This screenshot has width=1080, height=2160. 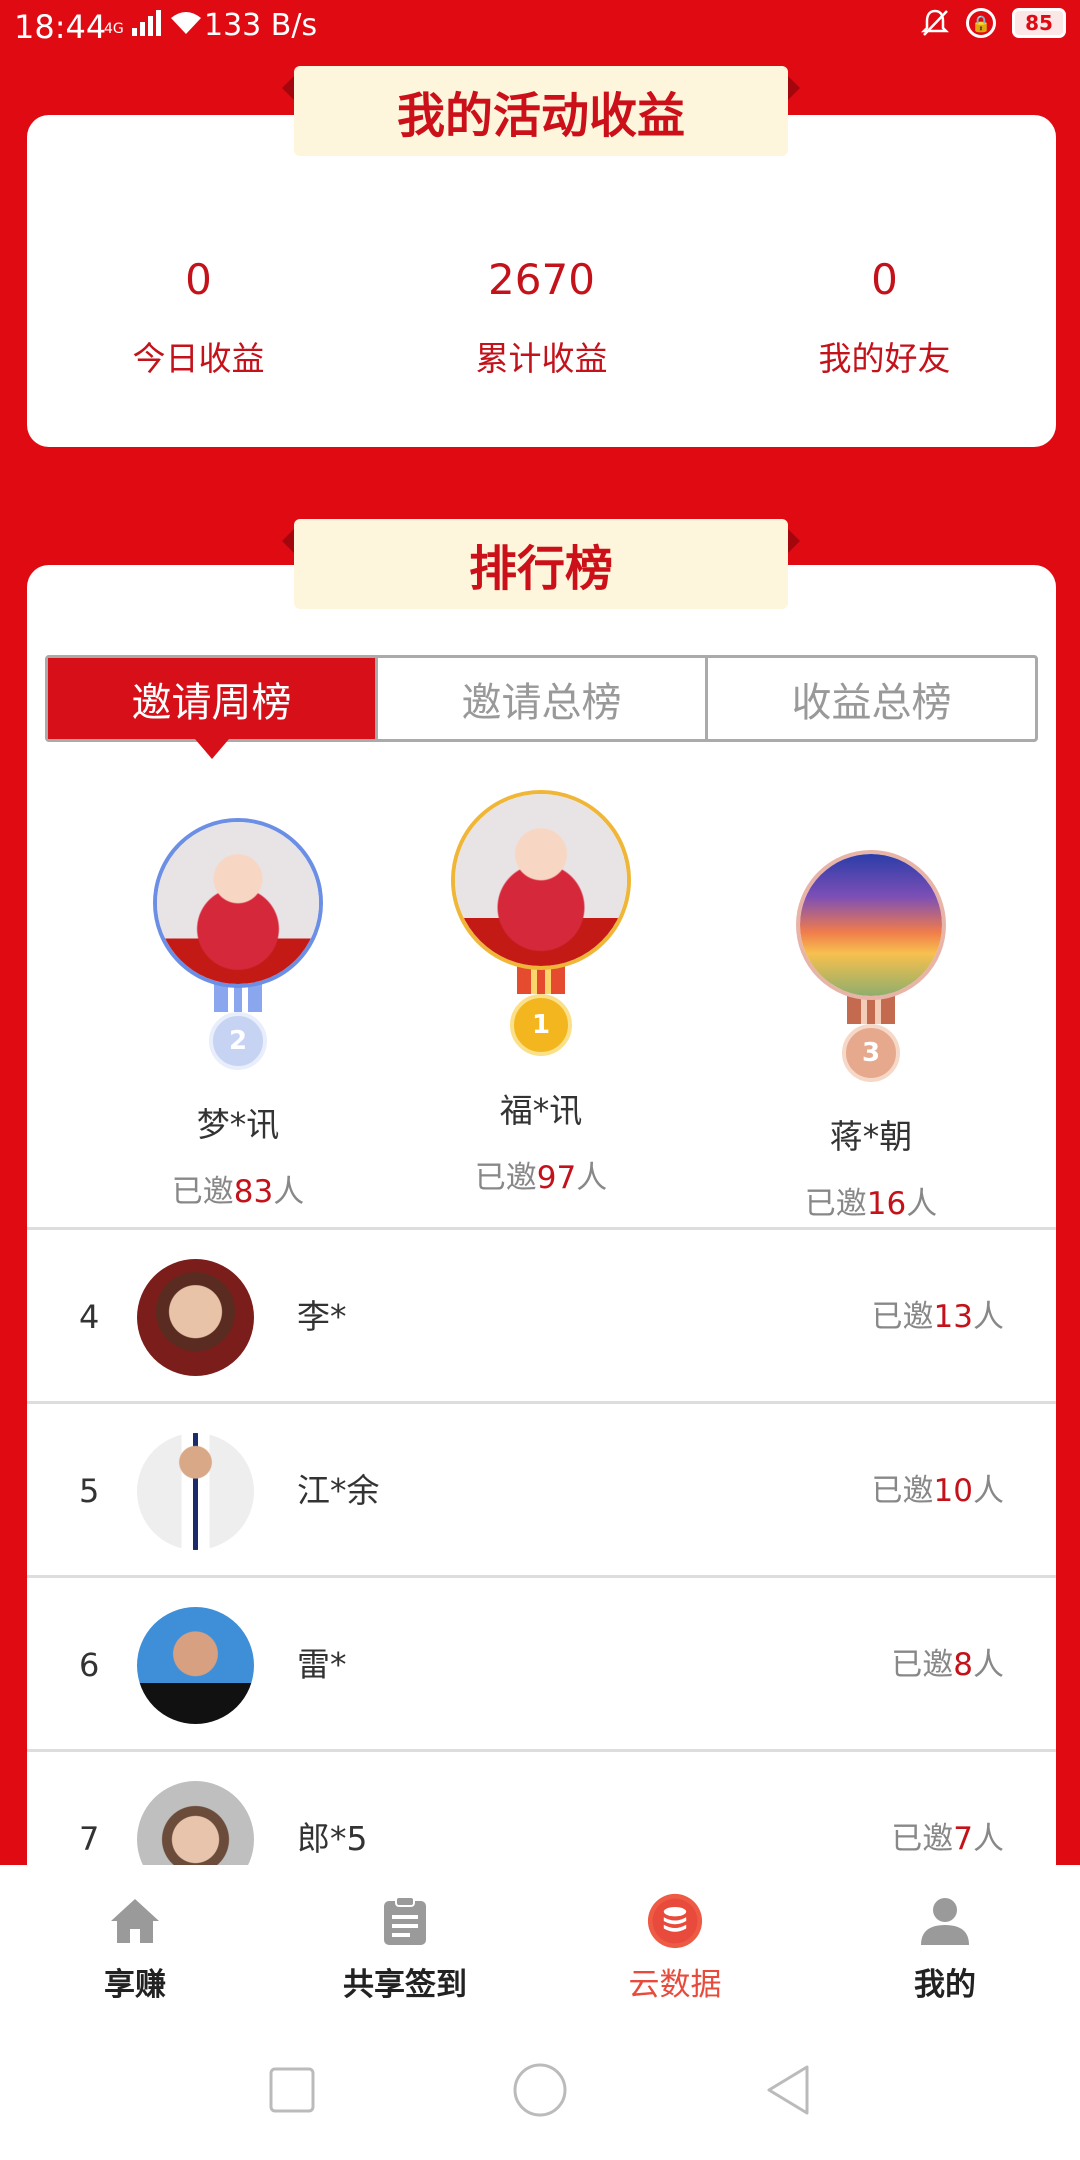 What do you see at coordinates (541, 1488) in the screenshot?
I see `table-row: 5 江*余 已邀10人` at bounding box center [541, 1488].